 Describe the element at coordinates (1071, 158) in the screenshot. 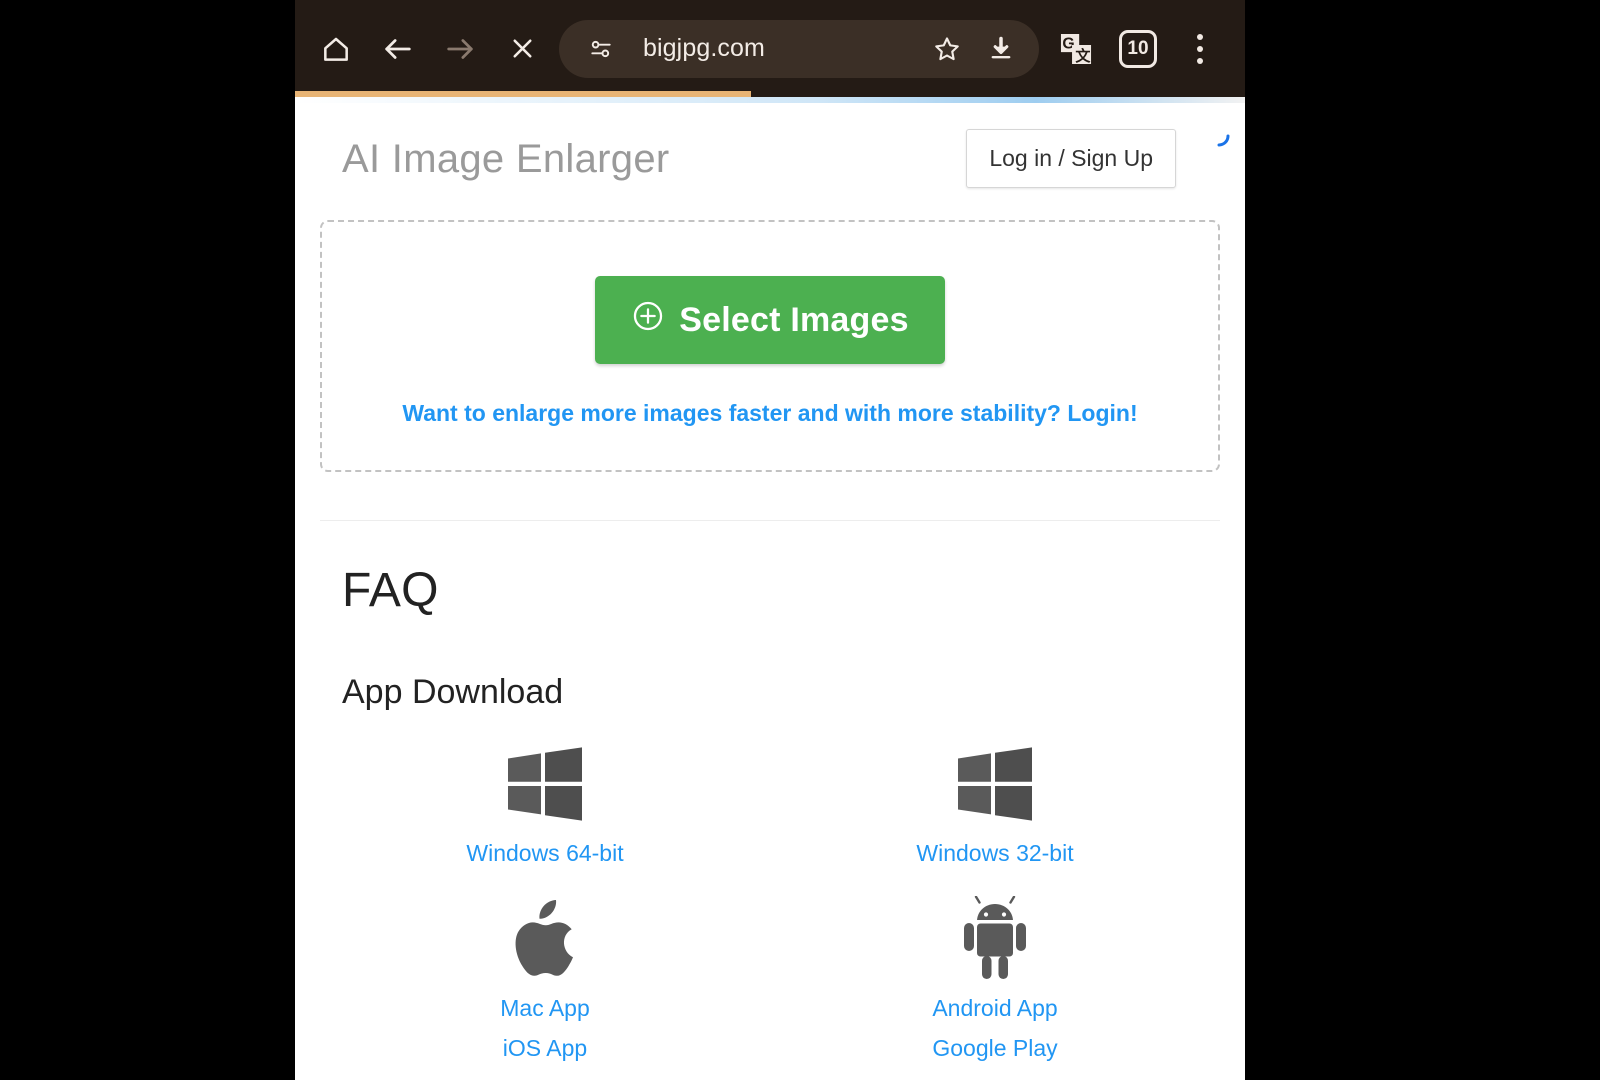

I see `login-signup-button: Log in / Sign Up` at that location.